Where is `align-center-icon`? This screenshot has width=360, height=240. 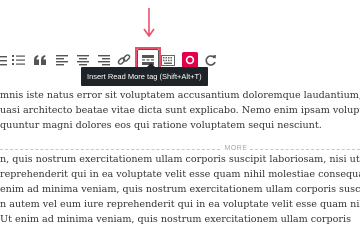 align-center-icon is located at coordinates (82, 60).